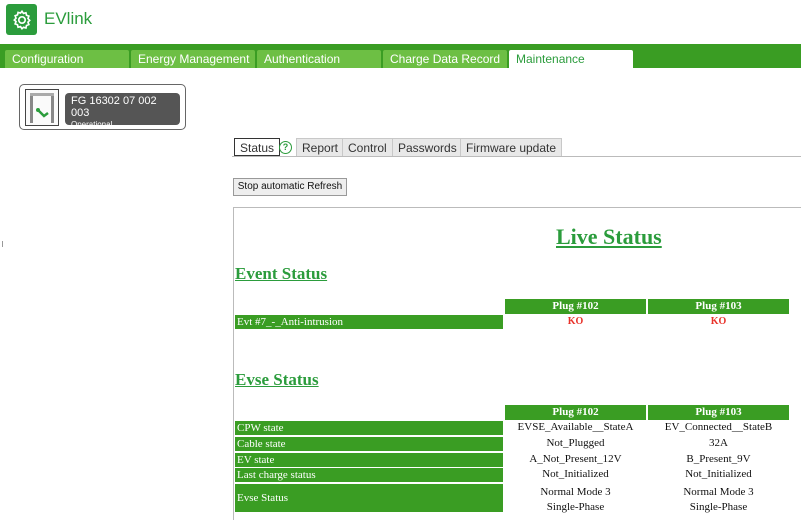 The width and height of the screenshot is (801, 520). Describe the element at coordinates (285, 147) in the screenshot. I see `help-icon: ?` at that location.